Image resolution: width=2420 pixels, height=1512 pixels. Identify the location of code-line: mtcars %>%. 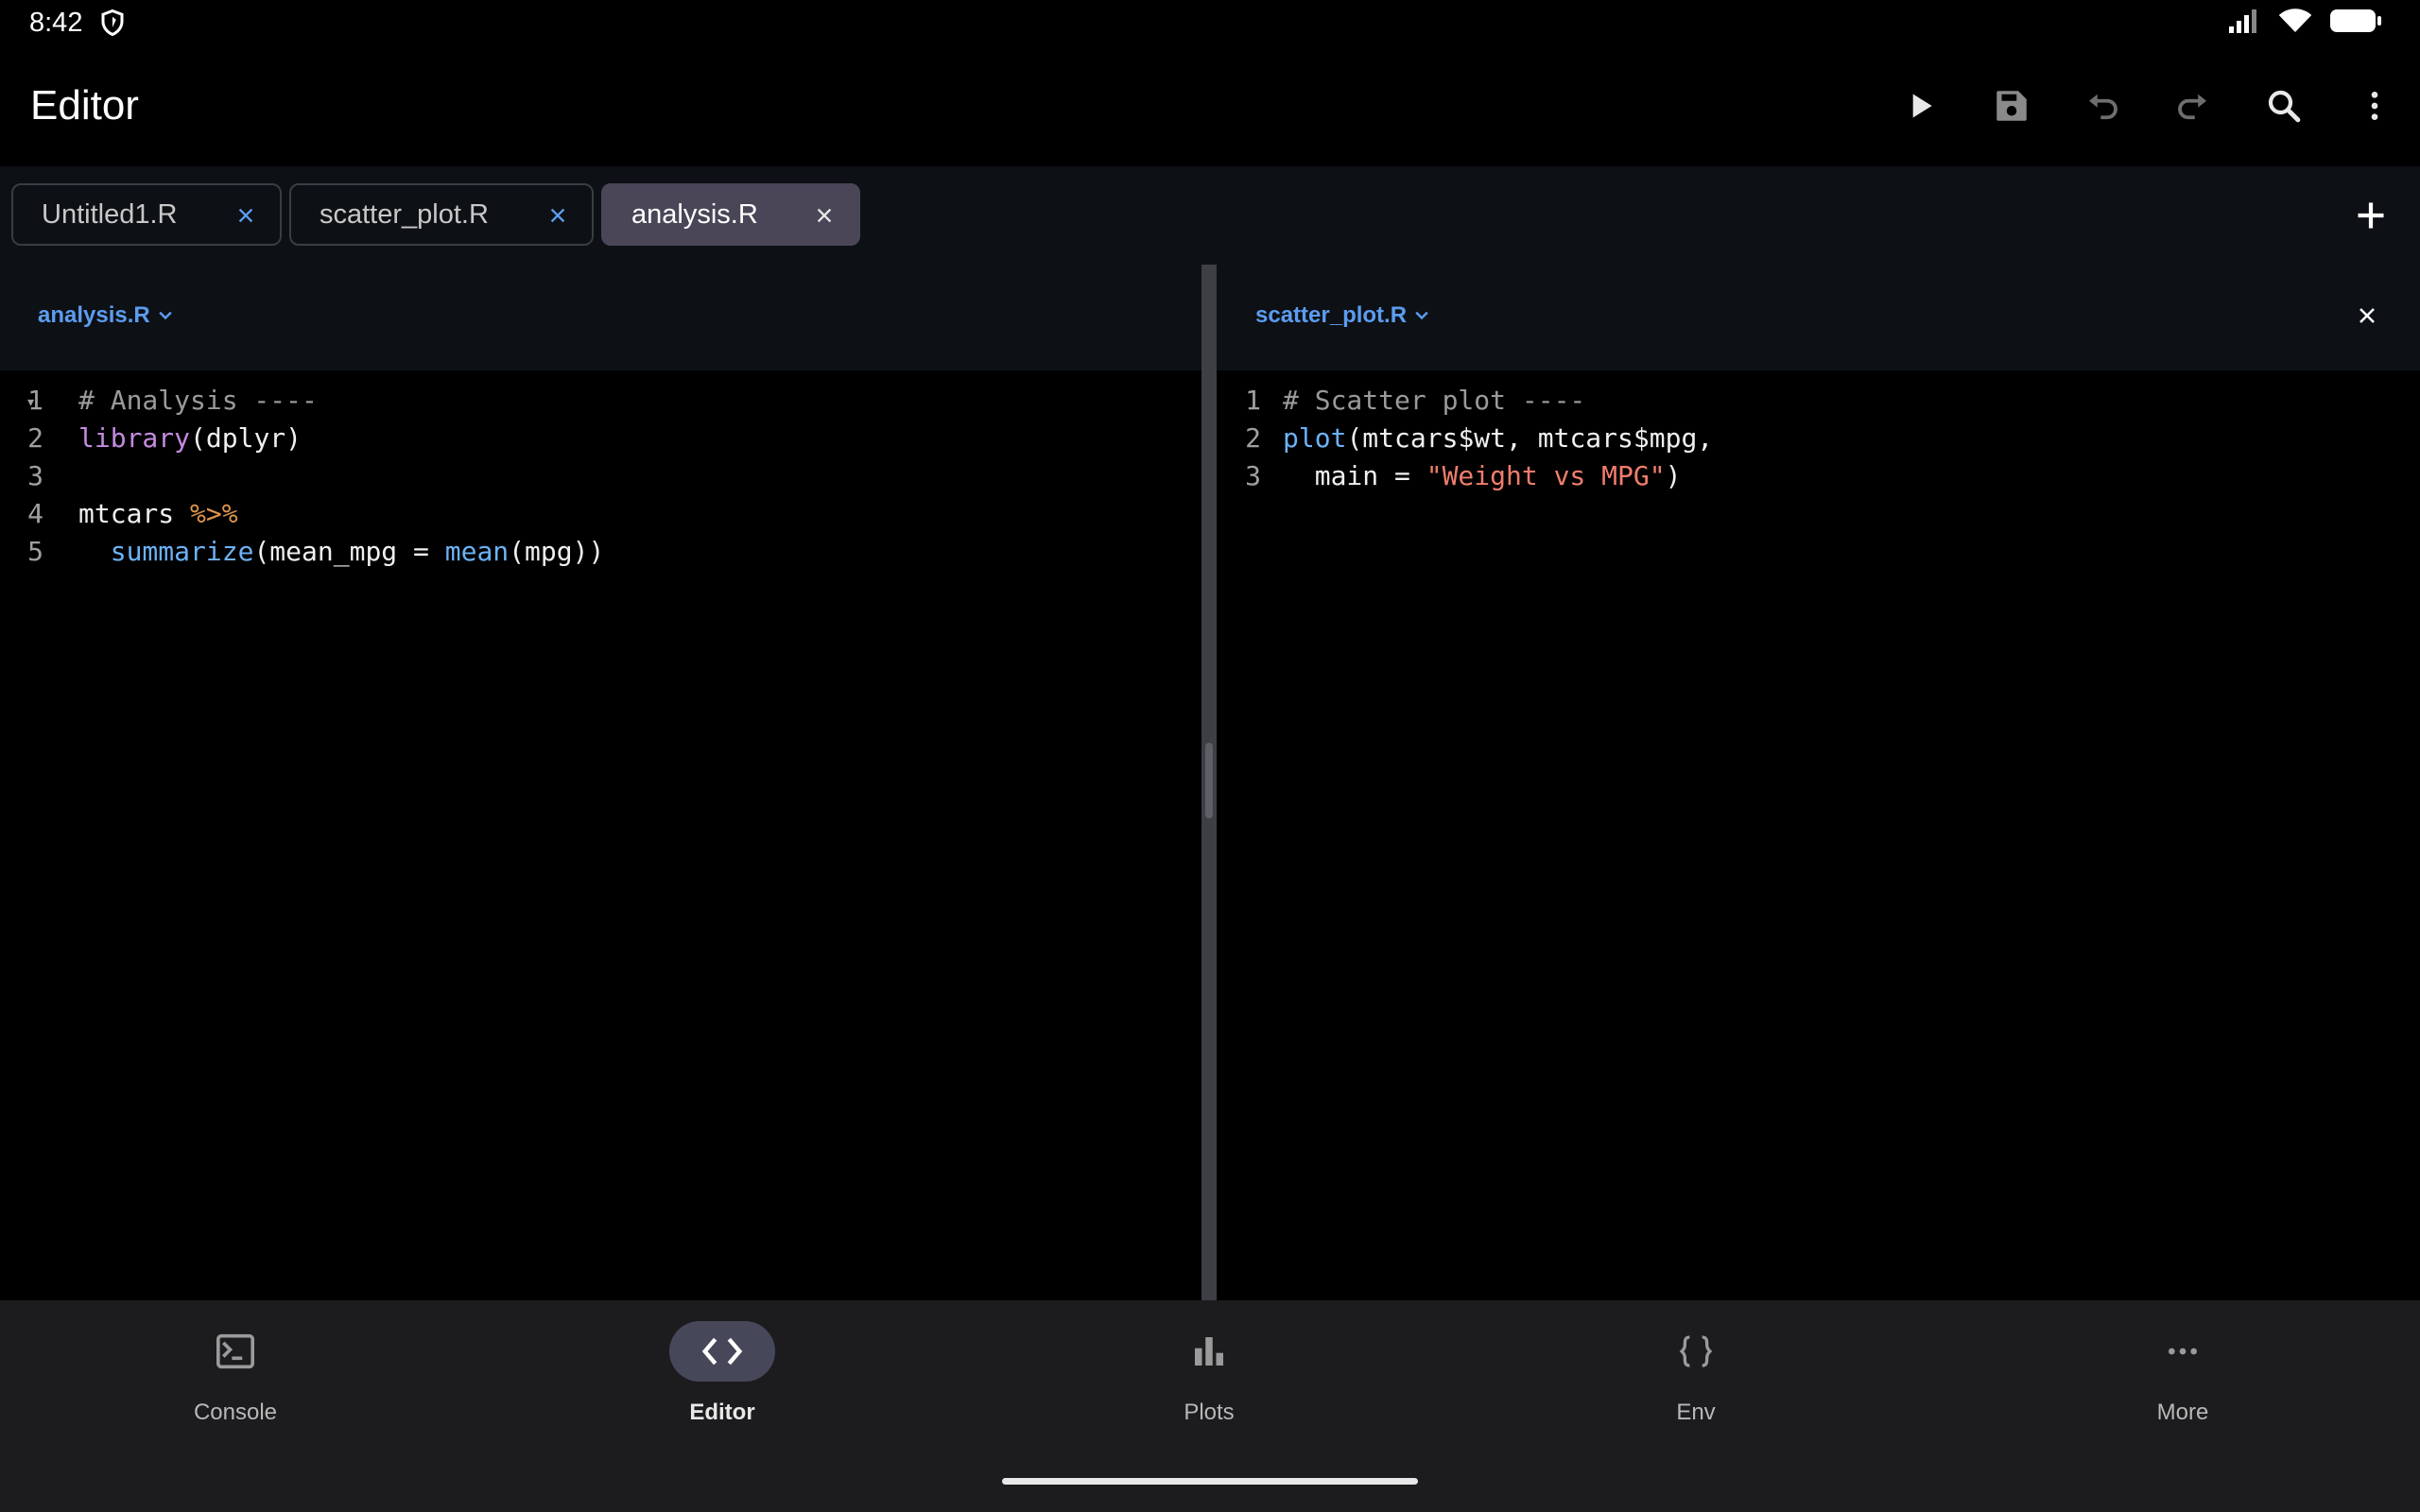
(158, 514).